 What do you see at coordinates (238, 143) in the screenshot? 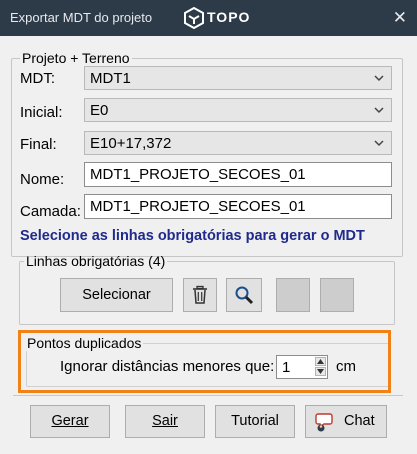
I see `final-select: E10+17,372` at bounding box center [238, 143].